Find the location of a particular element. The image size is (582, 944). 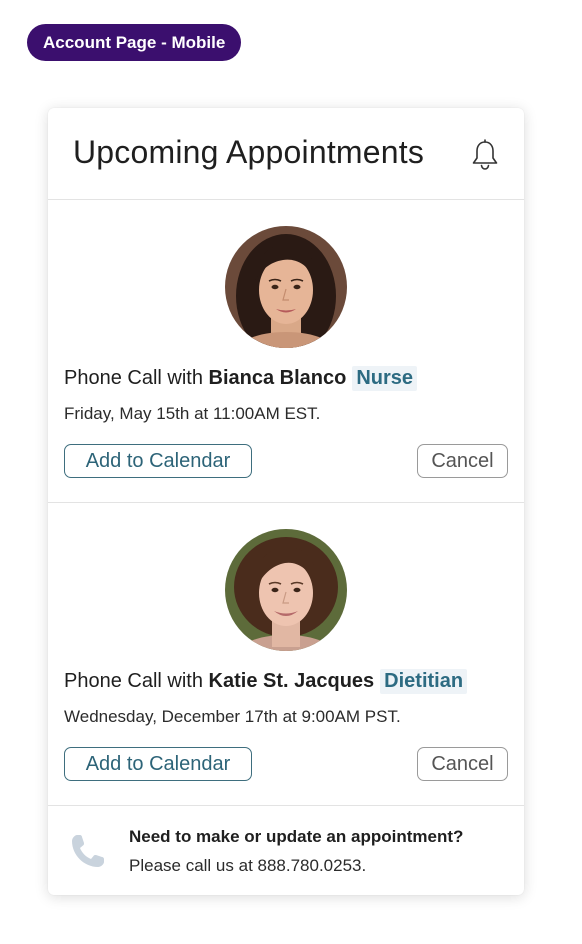

phone-icon is located at coordinates (88, 851).